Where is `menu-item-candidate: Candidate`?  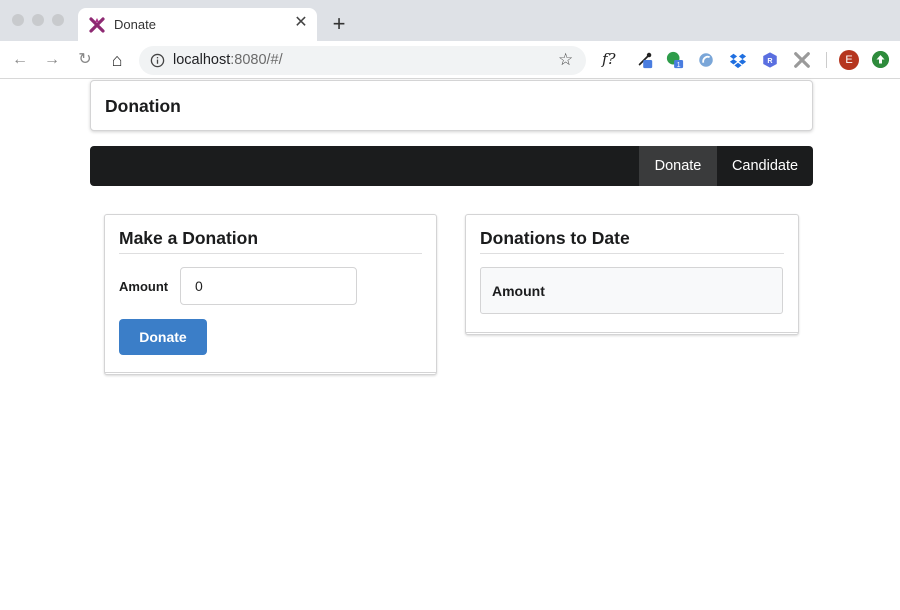 menu-item-candidate: Candidate is located at coordinates (765, 166).